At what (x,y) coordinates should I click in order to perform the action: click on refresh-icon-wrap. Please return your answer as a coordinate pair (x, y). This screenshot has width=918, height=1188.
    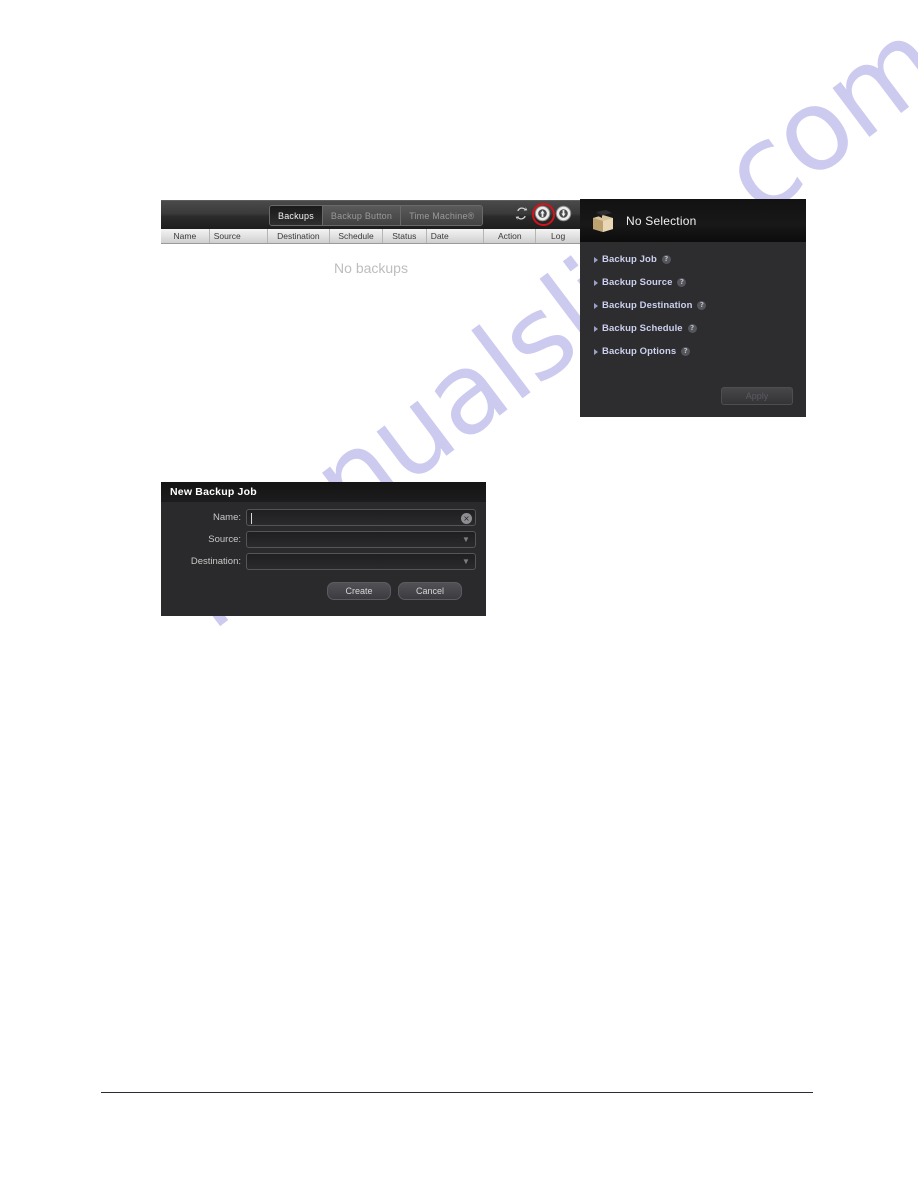
    Looking at the image, I should click on (521, 213).